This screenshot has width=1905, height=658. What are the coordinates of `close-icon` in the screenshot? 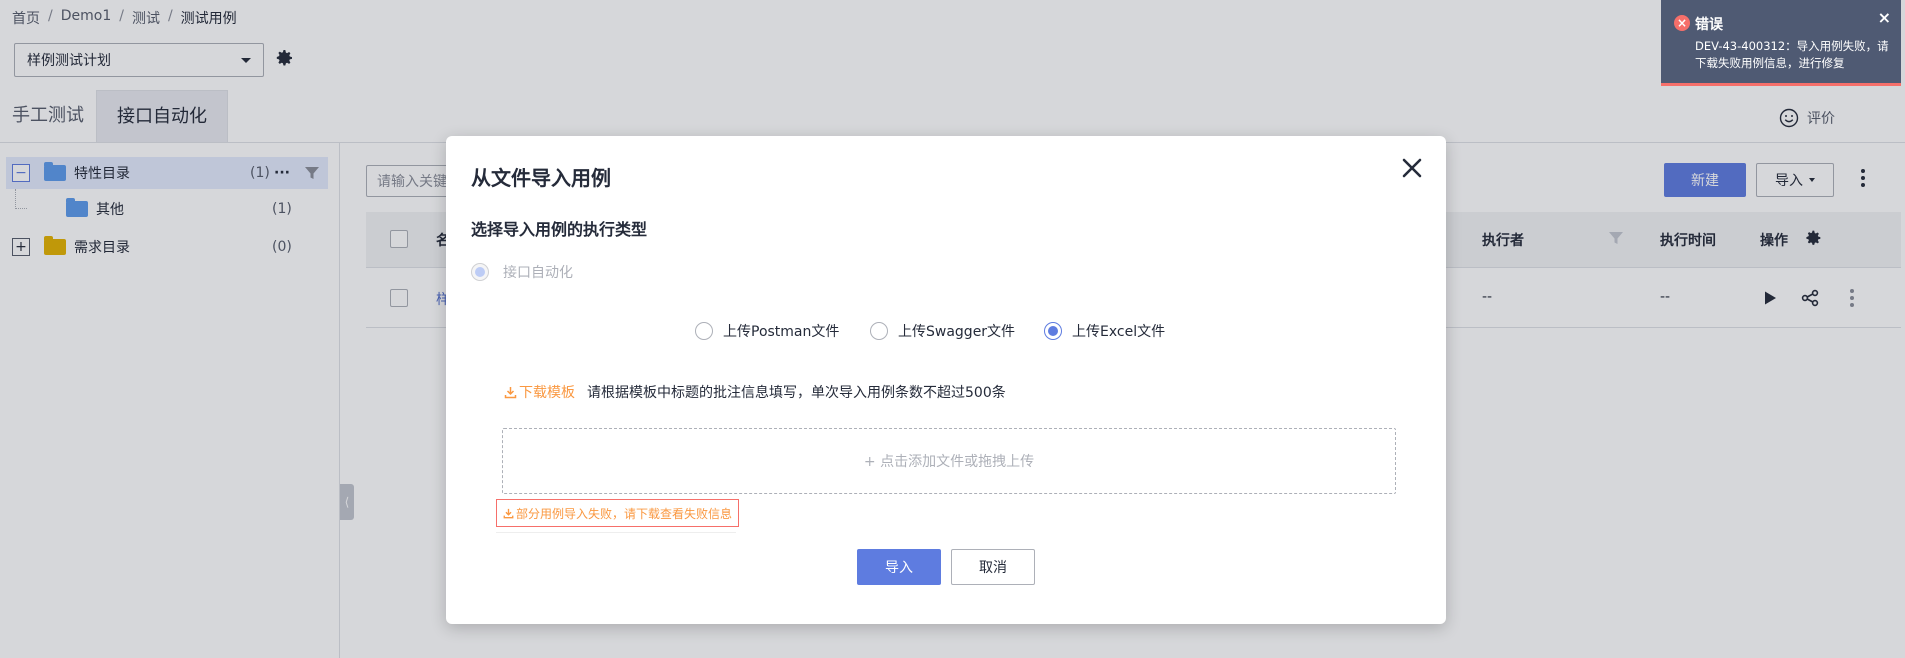 It's located at (1412, 168).